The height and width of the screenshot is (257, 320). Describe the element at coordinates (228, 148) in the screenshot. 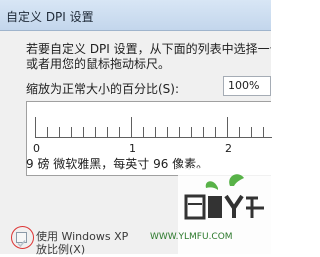

I see `ruler-label-2: 2` at that location.